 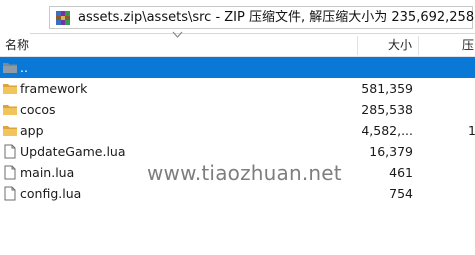 I want to click on list-item: UpdateGame.lua 16,379, so click(x=237, y=151).